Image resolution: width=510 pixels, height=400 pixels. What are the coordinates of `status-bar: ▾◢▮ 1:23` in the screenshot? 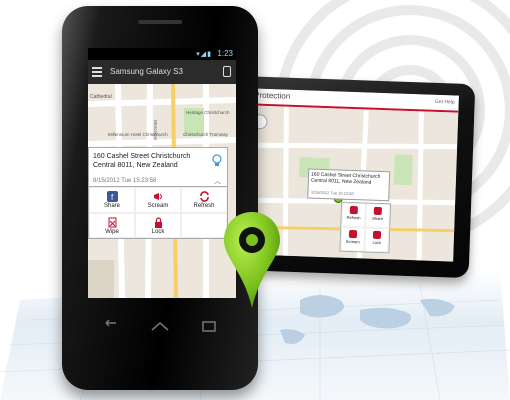 It's located at (162, 54).